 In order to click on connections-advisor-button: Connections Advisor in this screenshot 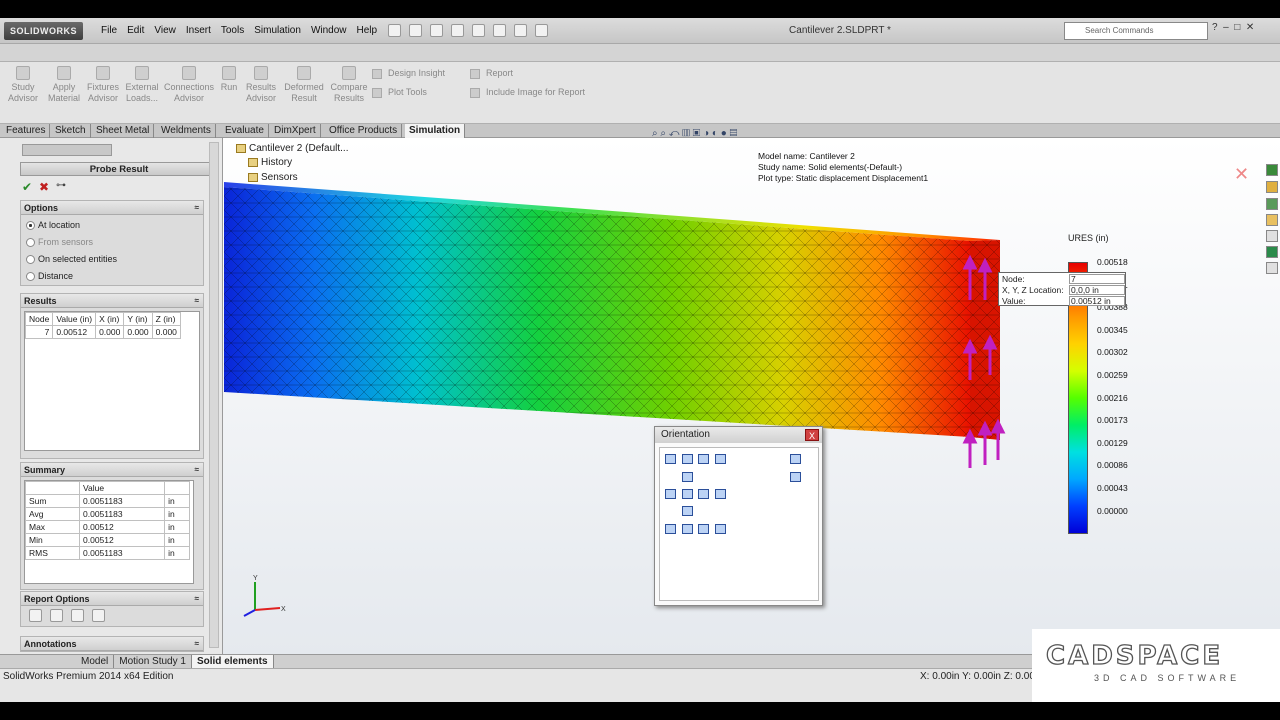, I will do `click(189, 85)`.